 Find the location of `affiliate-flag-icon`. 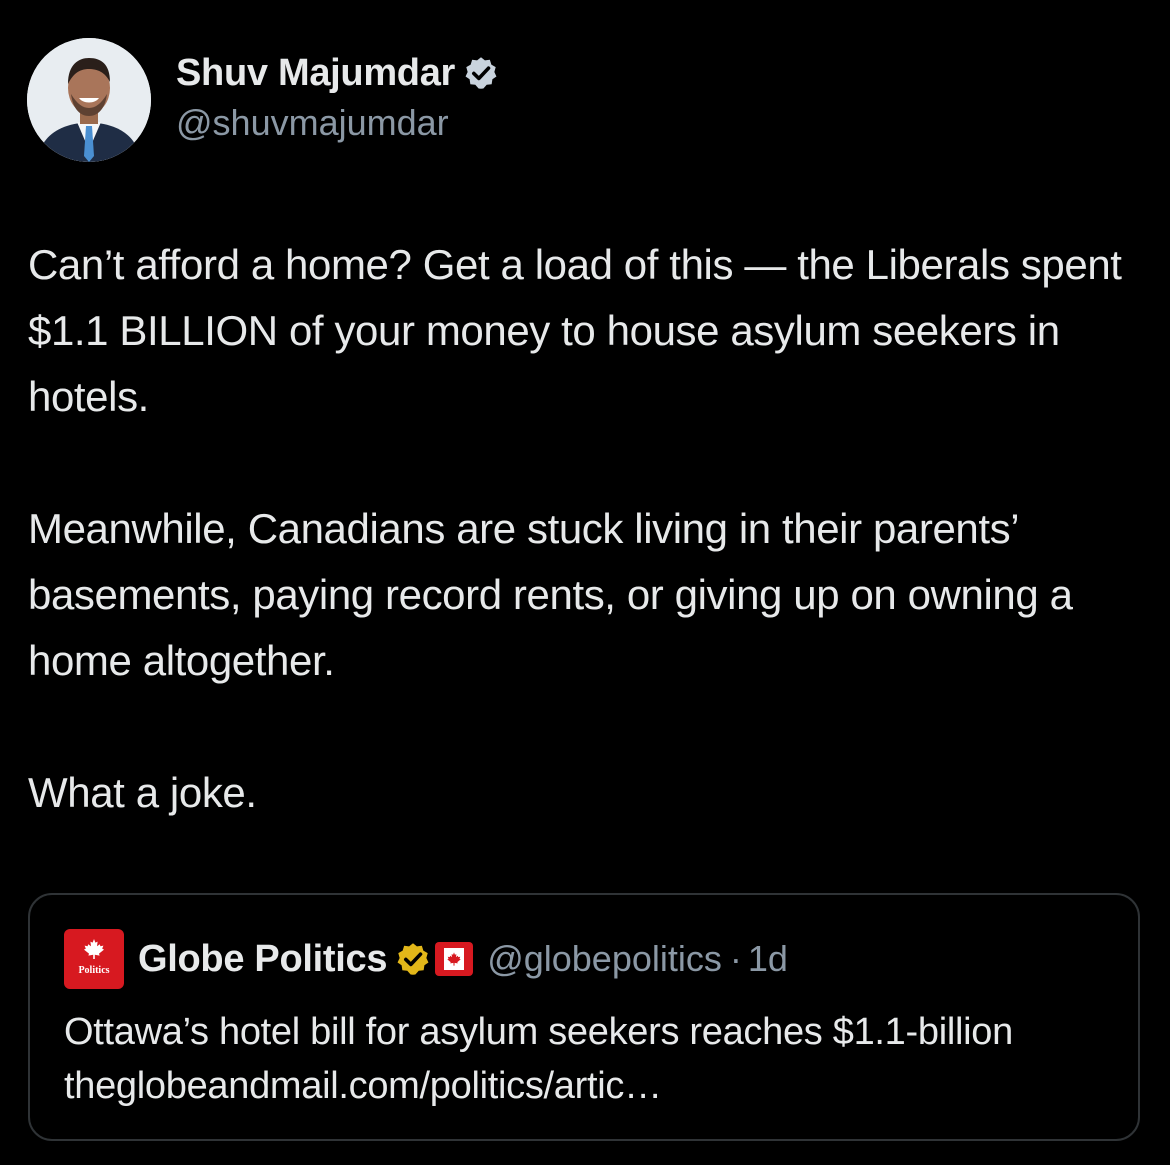

affiliate-flag-icon is located at coordinates (454, 959).